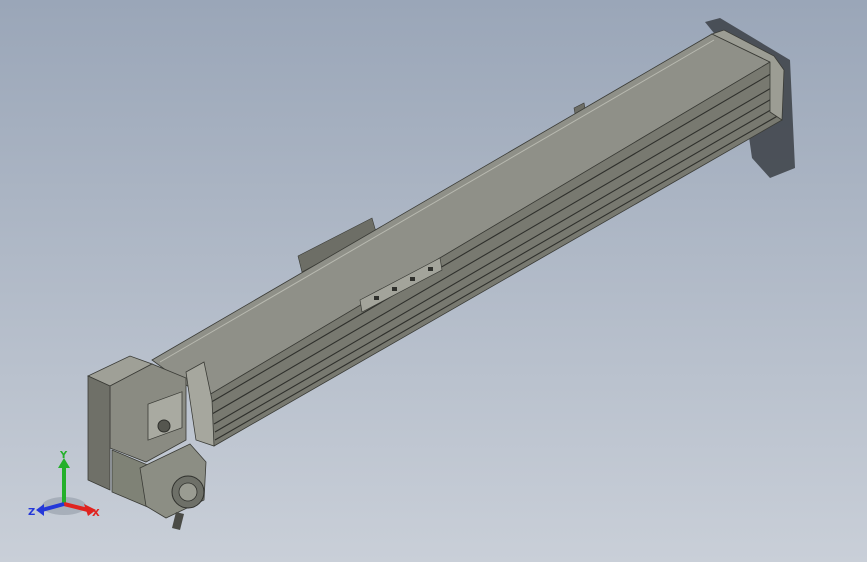  What do you see at coordinates (40, 510) in the screenshot?
I see `z-axis-head` at bounding box center [40, 510].